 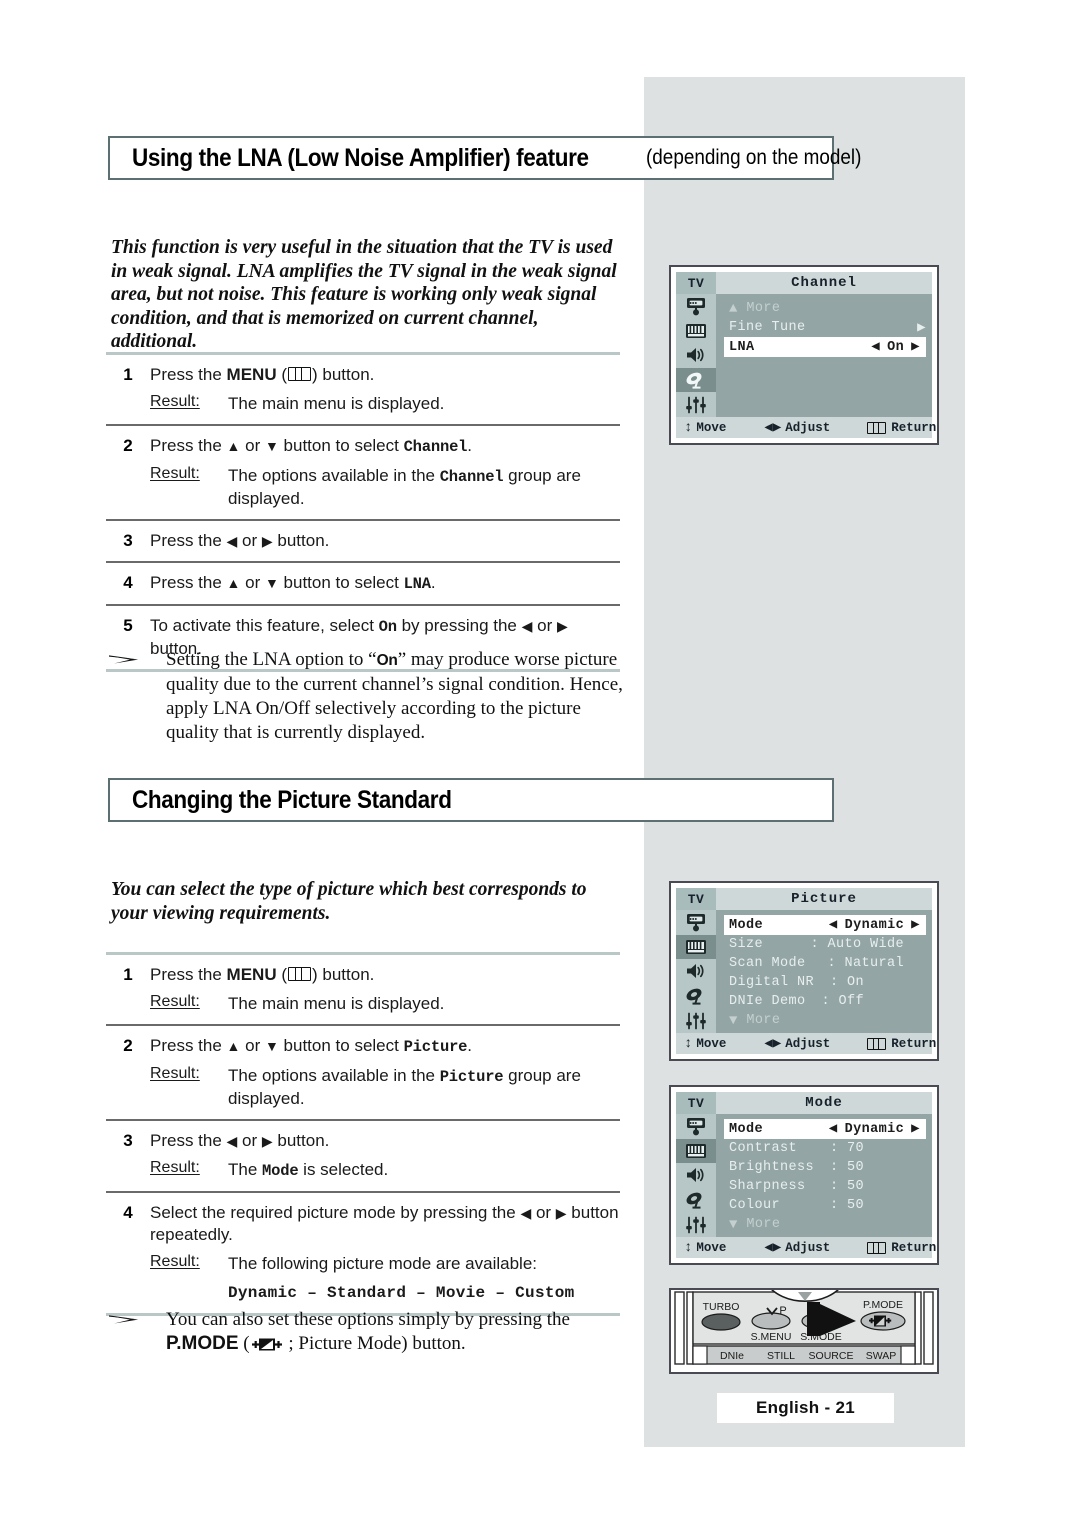 I want to click on osd-row-digital-nr: Digital NR: On, so click(x=824, y=982).